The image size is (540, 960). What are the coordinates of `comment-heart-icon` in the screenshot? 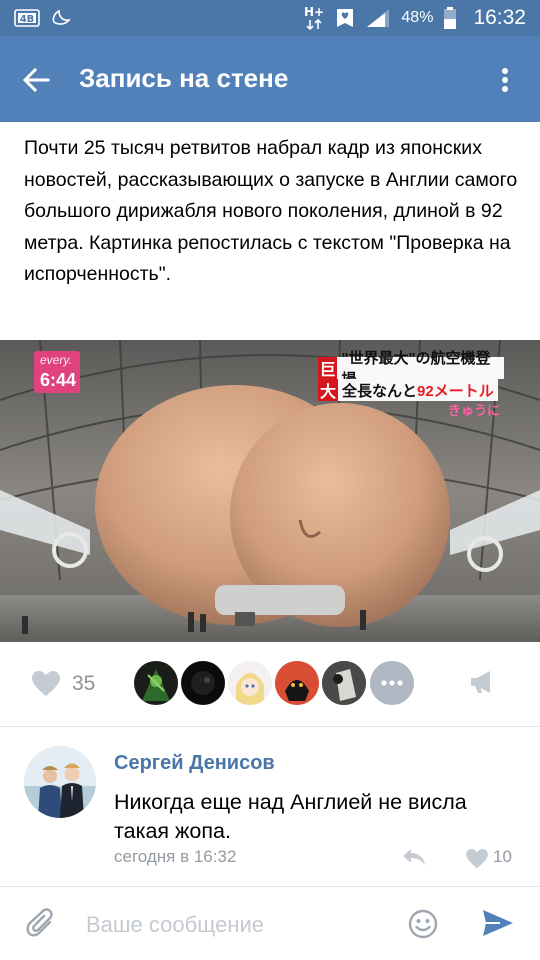 It's located at (477, 861).